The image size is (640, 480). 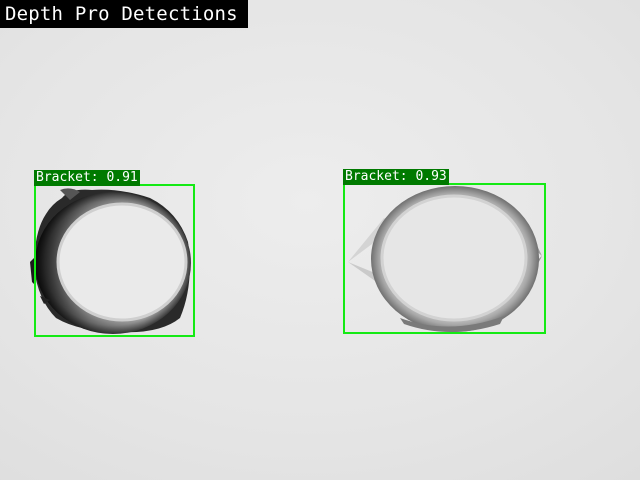 What do you see at coordinates (87, 178) in the screenshot?
I see `detection-label-1: Bracket: 0.91` at bounding box center [87, 178].